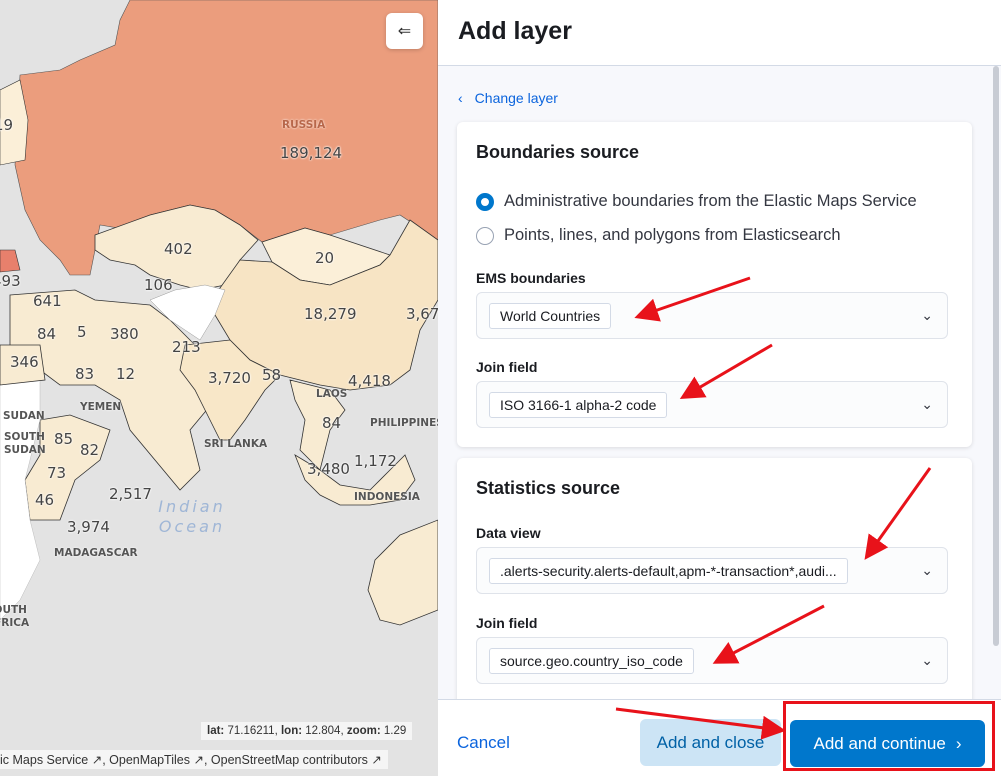 This screenshot has height=776, width=1001. What do you see at coordinates (460, 98) in the screenshot?
I see `chevron-left-icon: ‹` at bounding box center [460, 98].